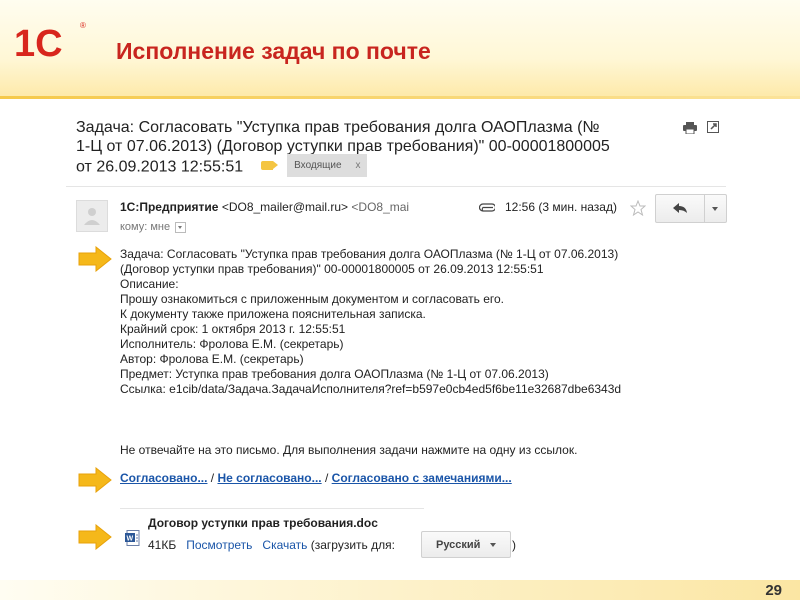 Image resolution: width=800 pixels, height=600 pixels. What do you see at coordinates (380, 207) in the screenshot?
I see `sender-email-truncated: <DO8_mai` at bounding box center [380, 207].